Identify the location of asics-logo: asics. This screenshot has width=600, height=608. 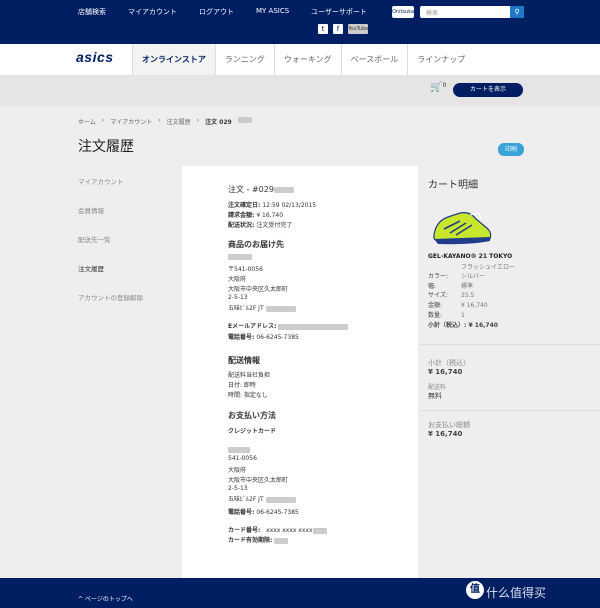
(95, 57).